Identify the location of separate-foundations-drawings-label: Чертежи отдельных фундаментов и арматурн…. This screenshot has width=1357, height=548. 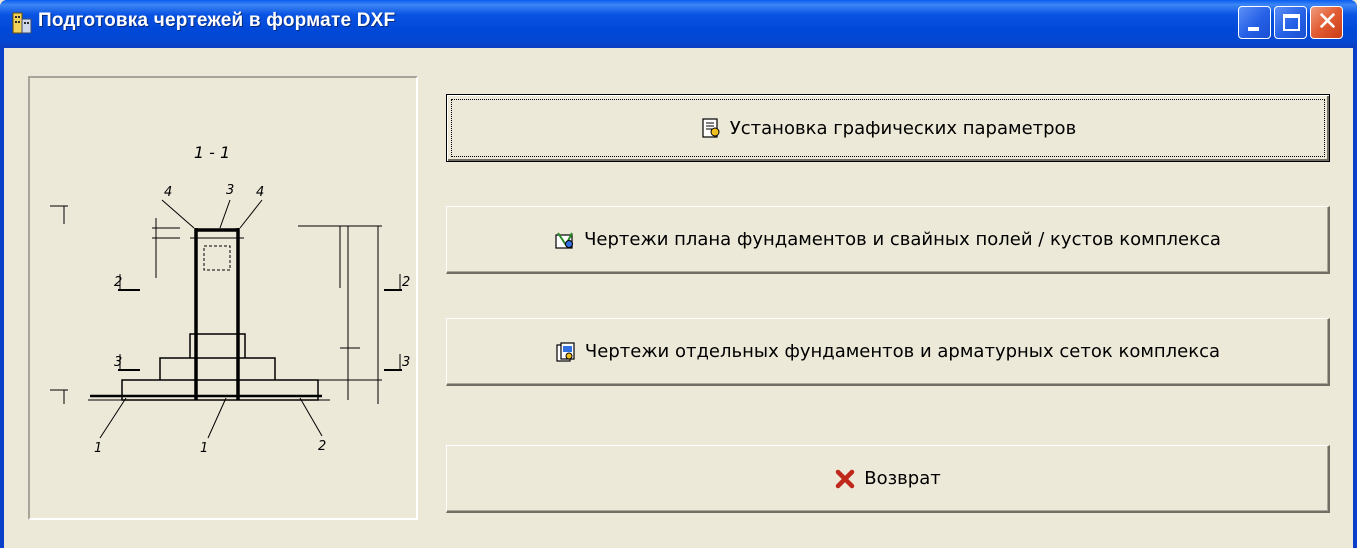
(902, 351).